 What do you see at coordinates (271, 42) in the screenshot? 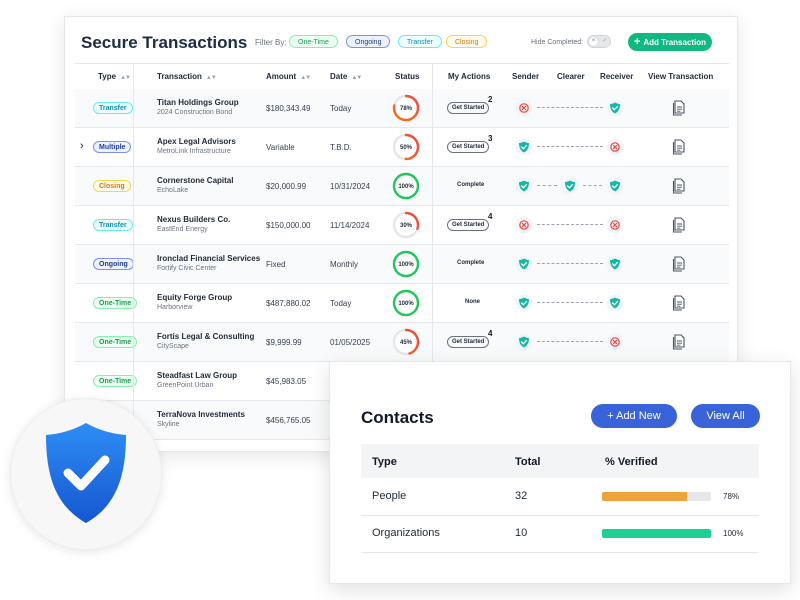
I see `filter-label: Filter By:` at bounding box center [271, 42].